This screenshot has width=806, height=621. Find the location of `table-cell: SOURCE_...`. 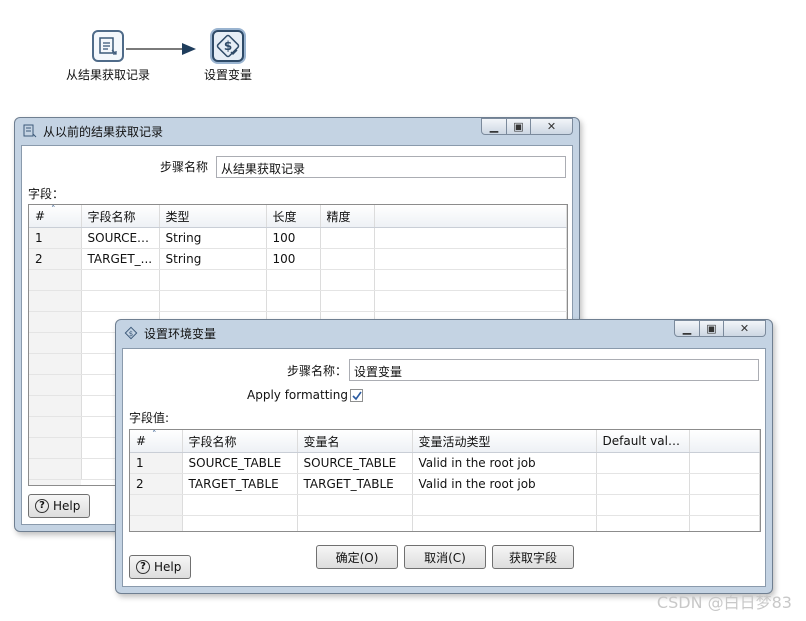

table-cell: SOURCE_... is located at coordinates (120, 238).